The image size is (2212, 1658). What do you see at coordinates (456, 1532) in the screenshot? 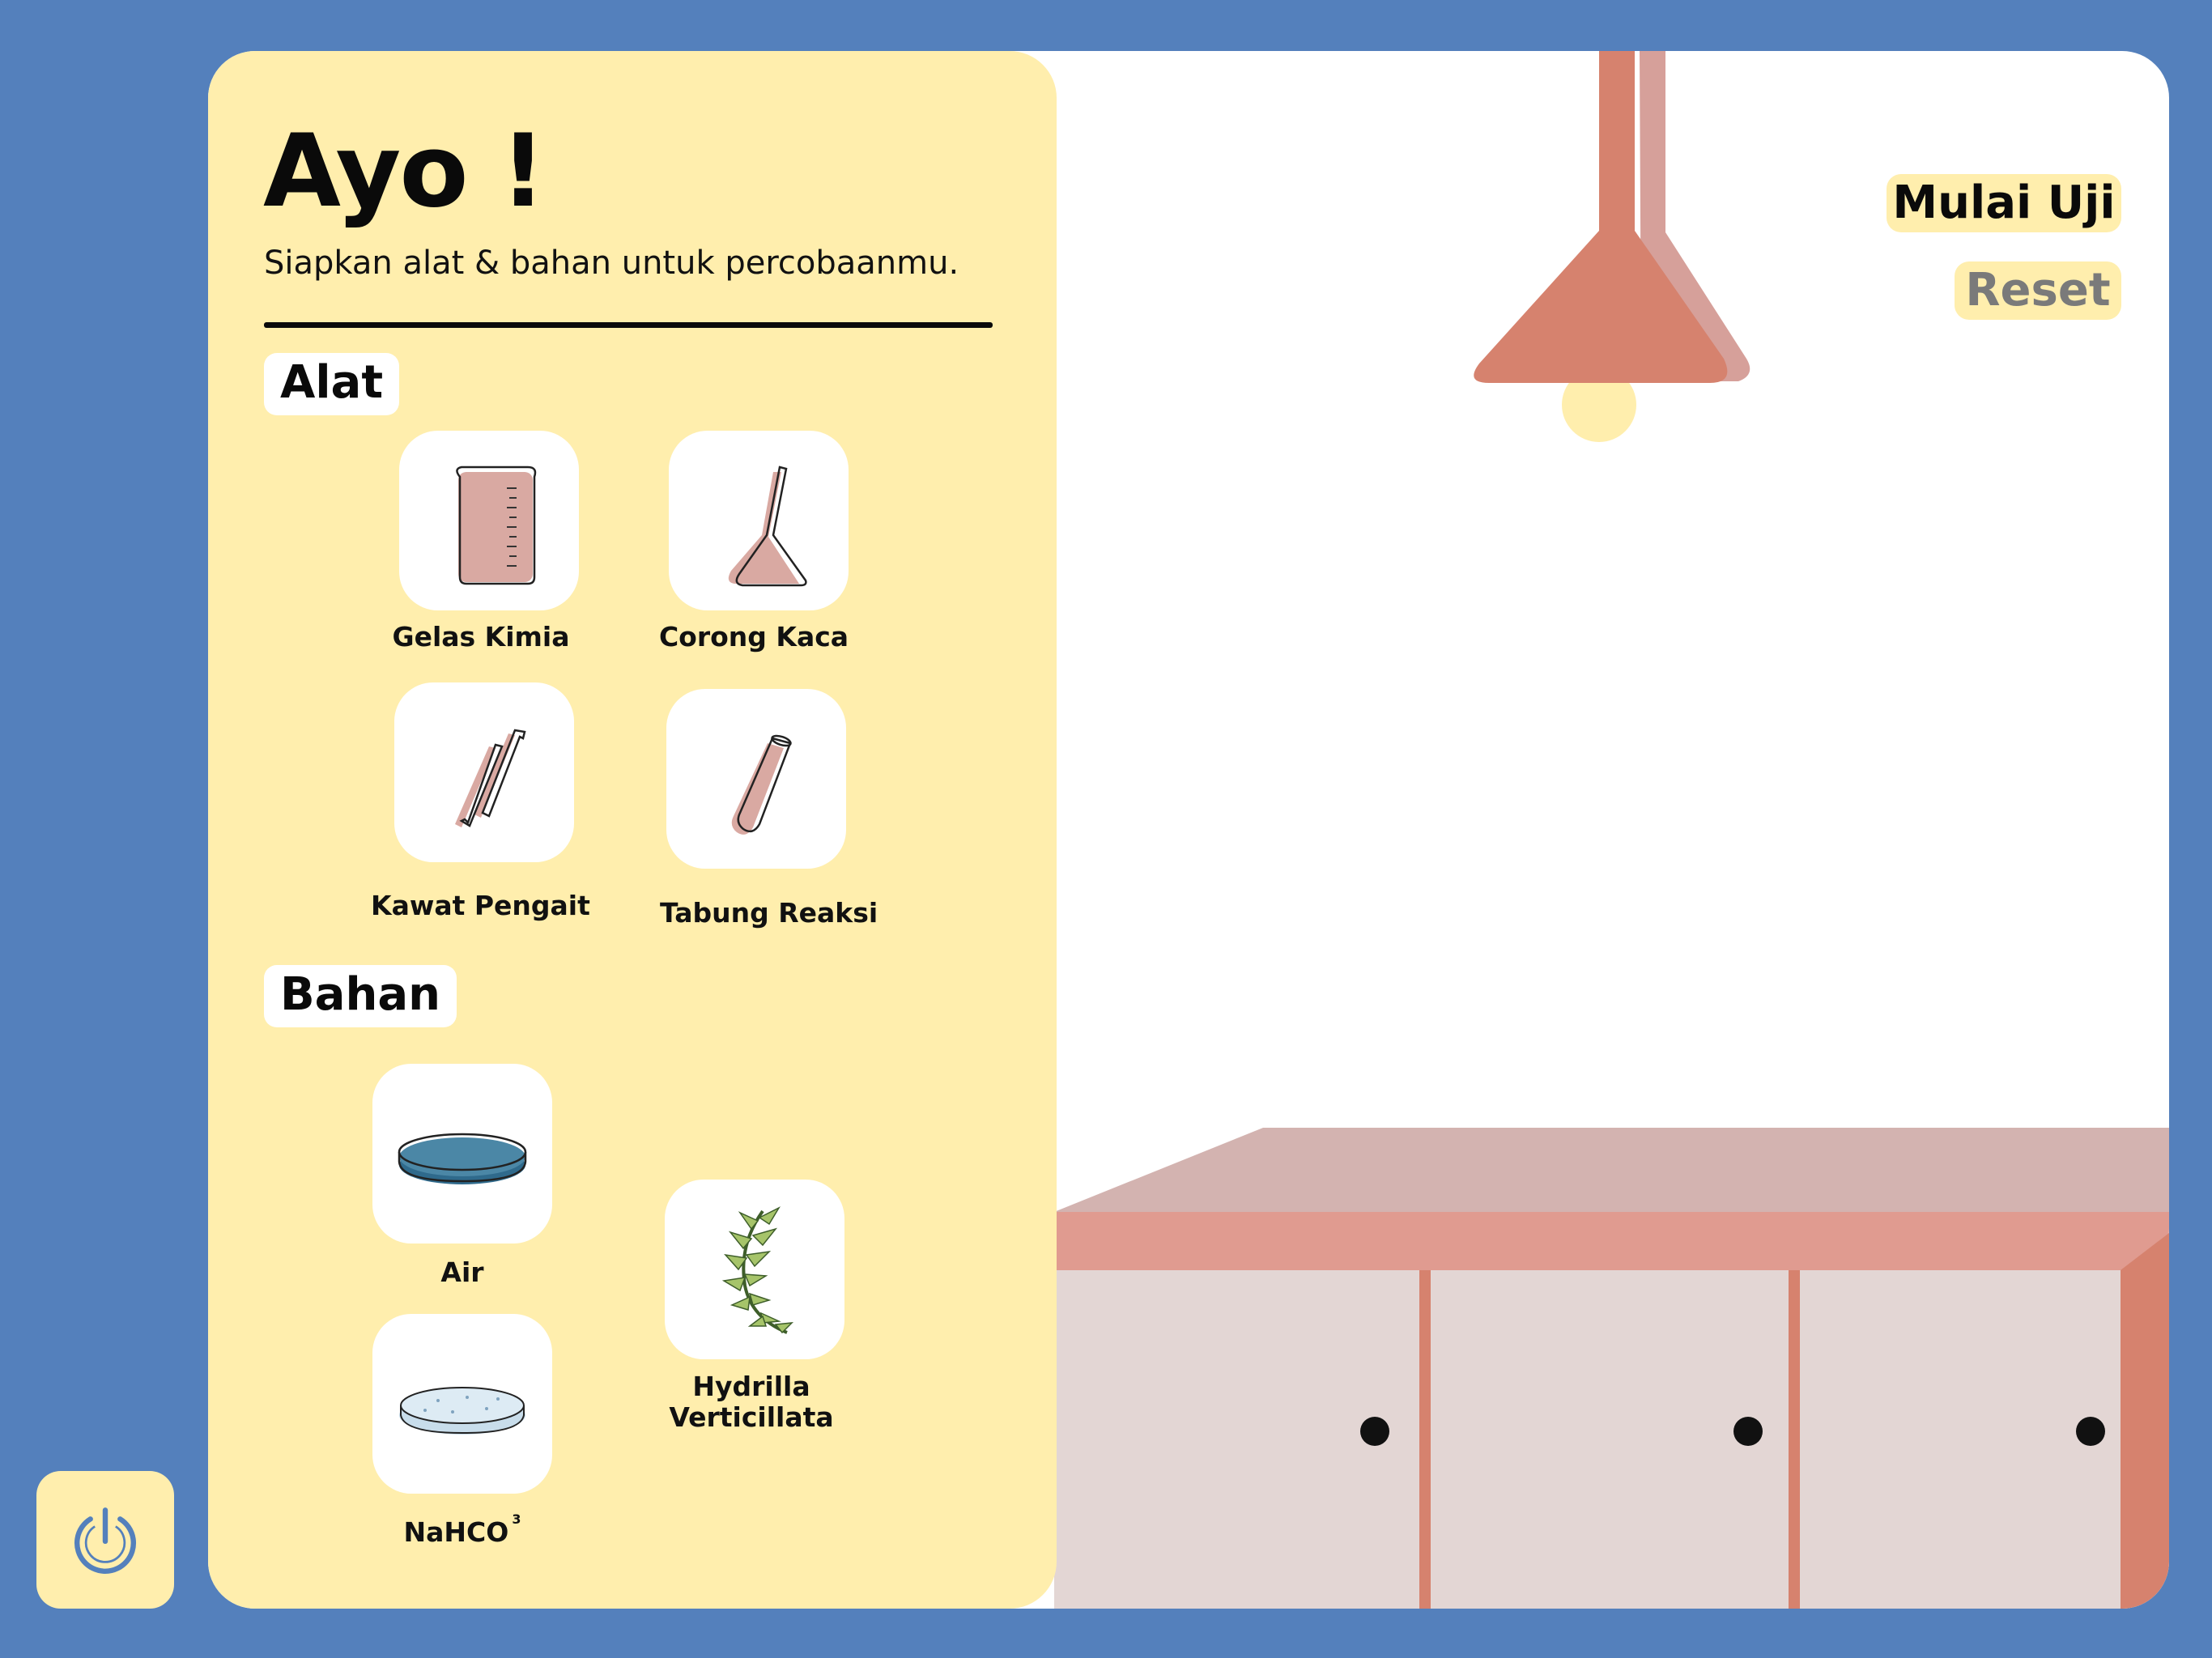
I see `item-label-text: NaHCO` at bounding box center [456, 1532].